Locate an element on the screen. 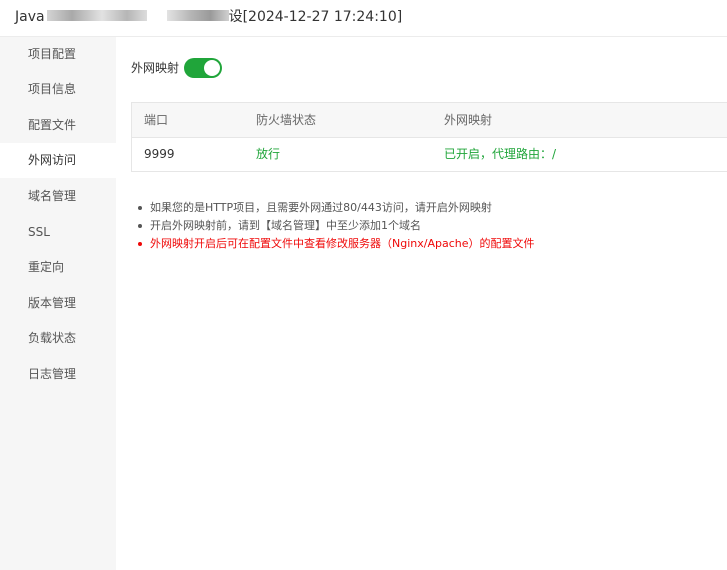 The height and width of the screenshot is (570, 727). port-cell: 9999 is located at coordinates (159, 154).